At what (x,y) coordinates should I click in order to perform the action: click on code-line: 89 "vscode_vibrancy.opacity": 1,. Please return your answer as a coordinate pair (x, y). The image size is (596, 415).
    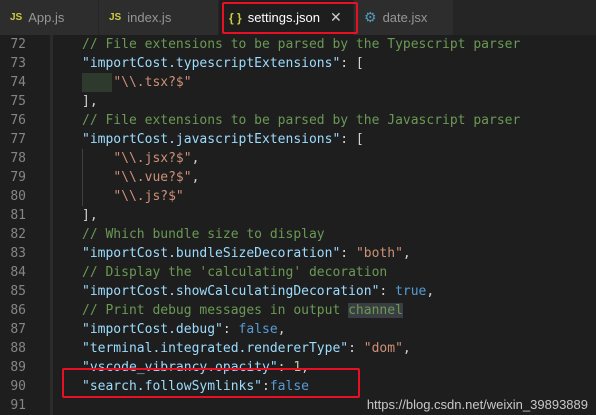
    Looking at the image, I should click on (298, 367).